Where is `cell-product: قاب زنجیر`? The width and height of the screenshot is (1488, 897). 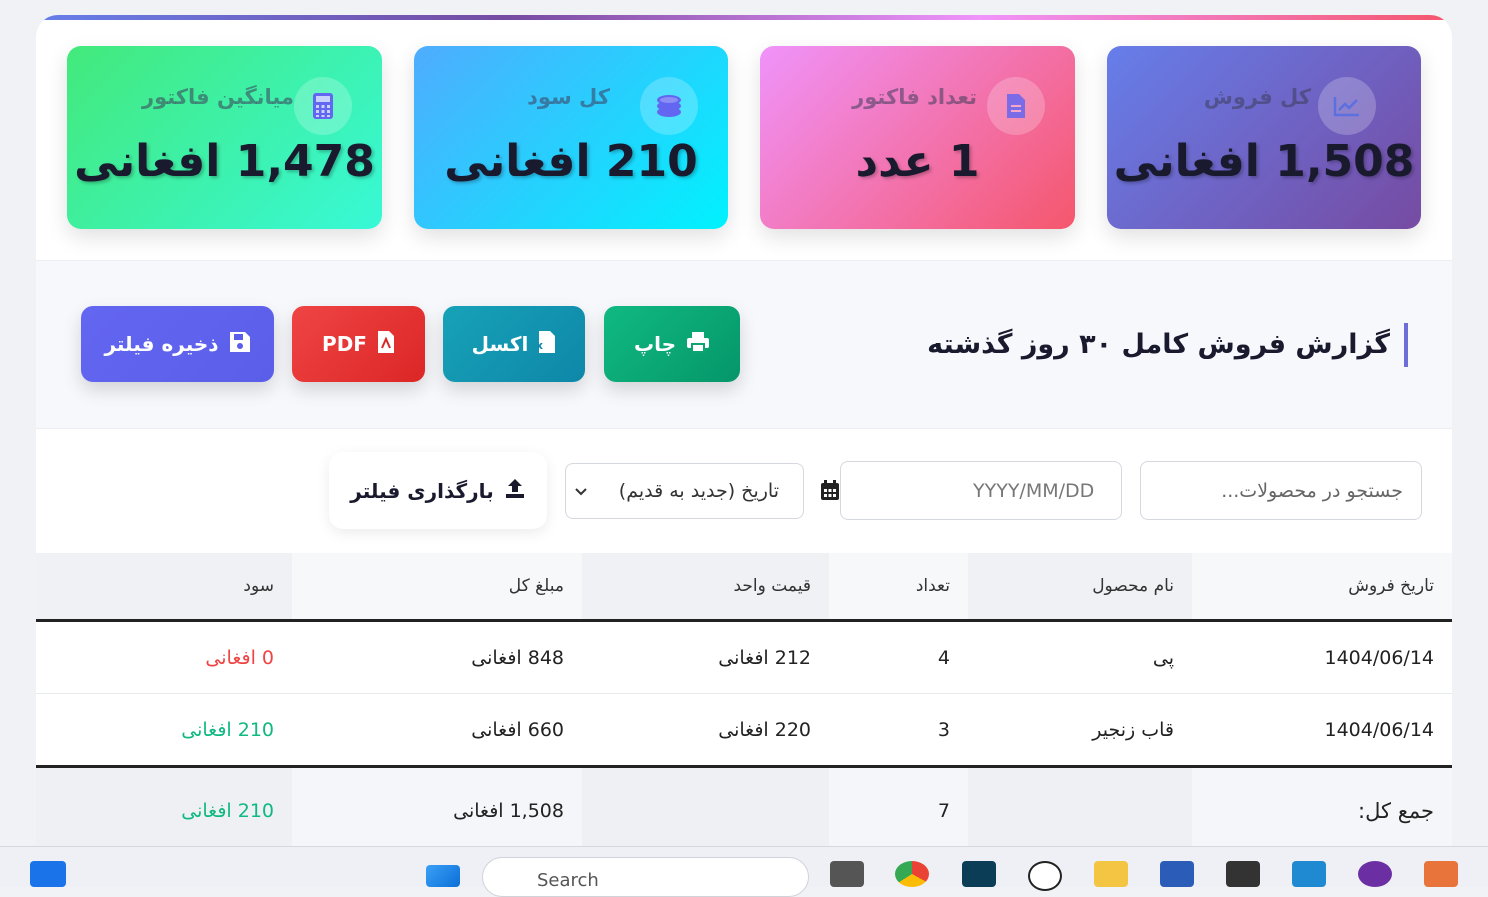 cell-product: قاب زنجیر is located at coordinates (1080, 730).